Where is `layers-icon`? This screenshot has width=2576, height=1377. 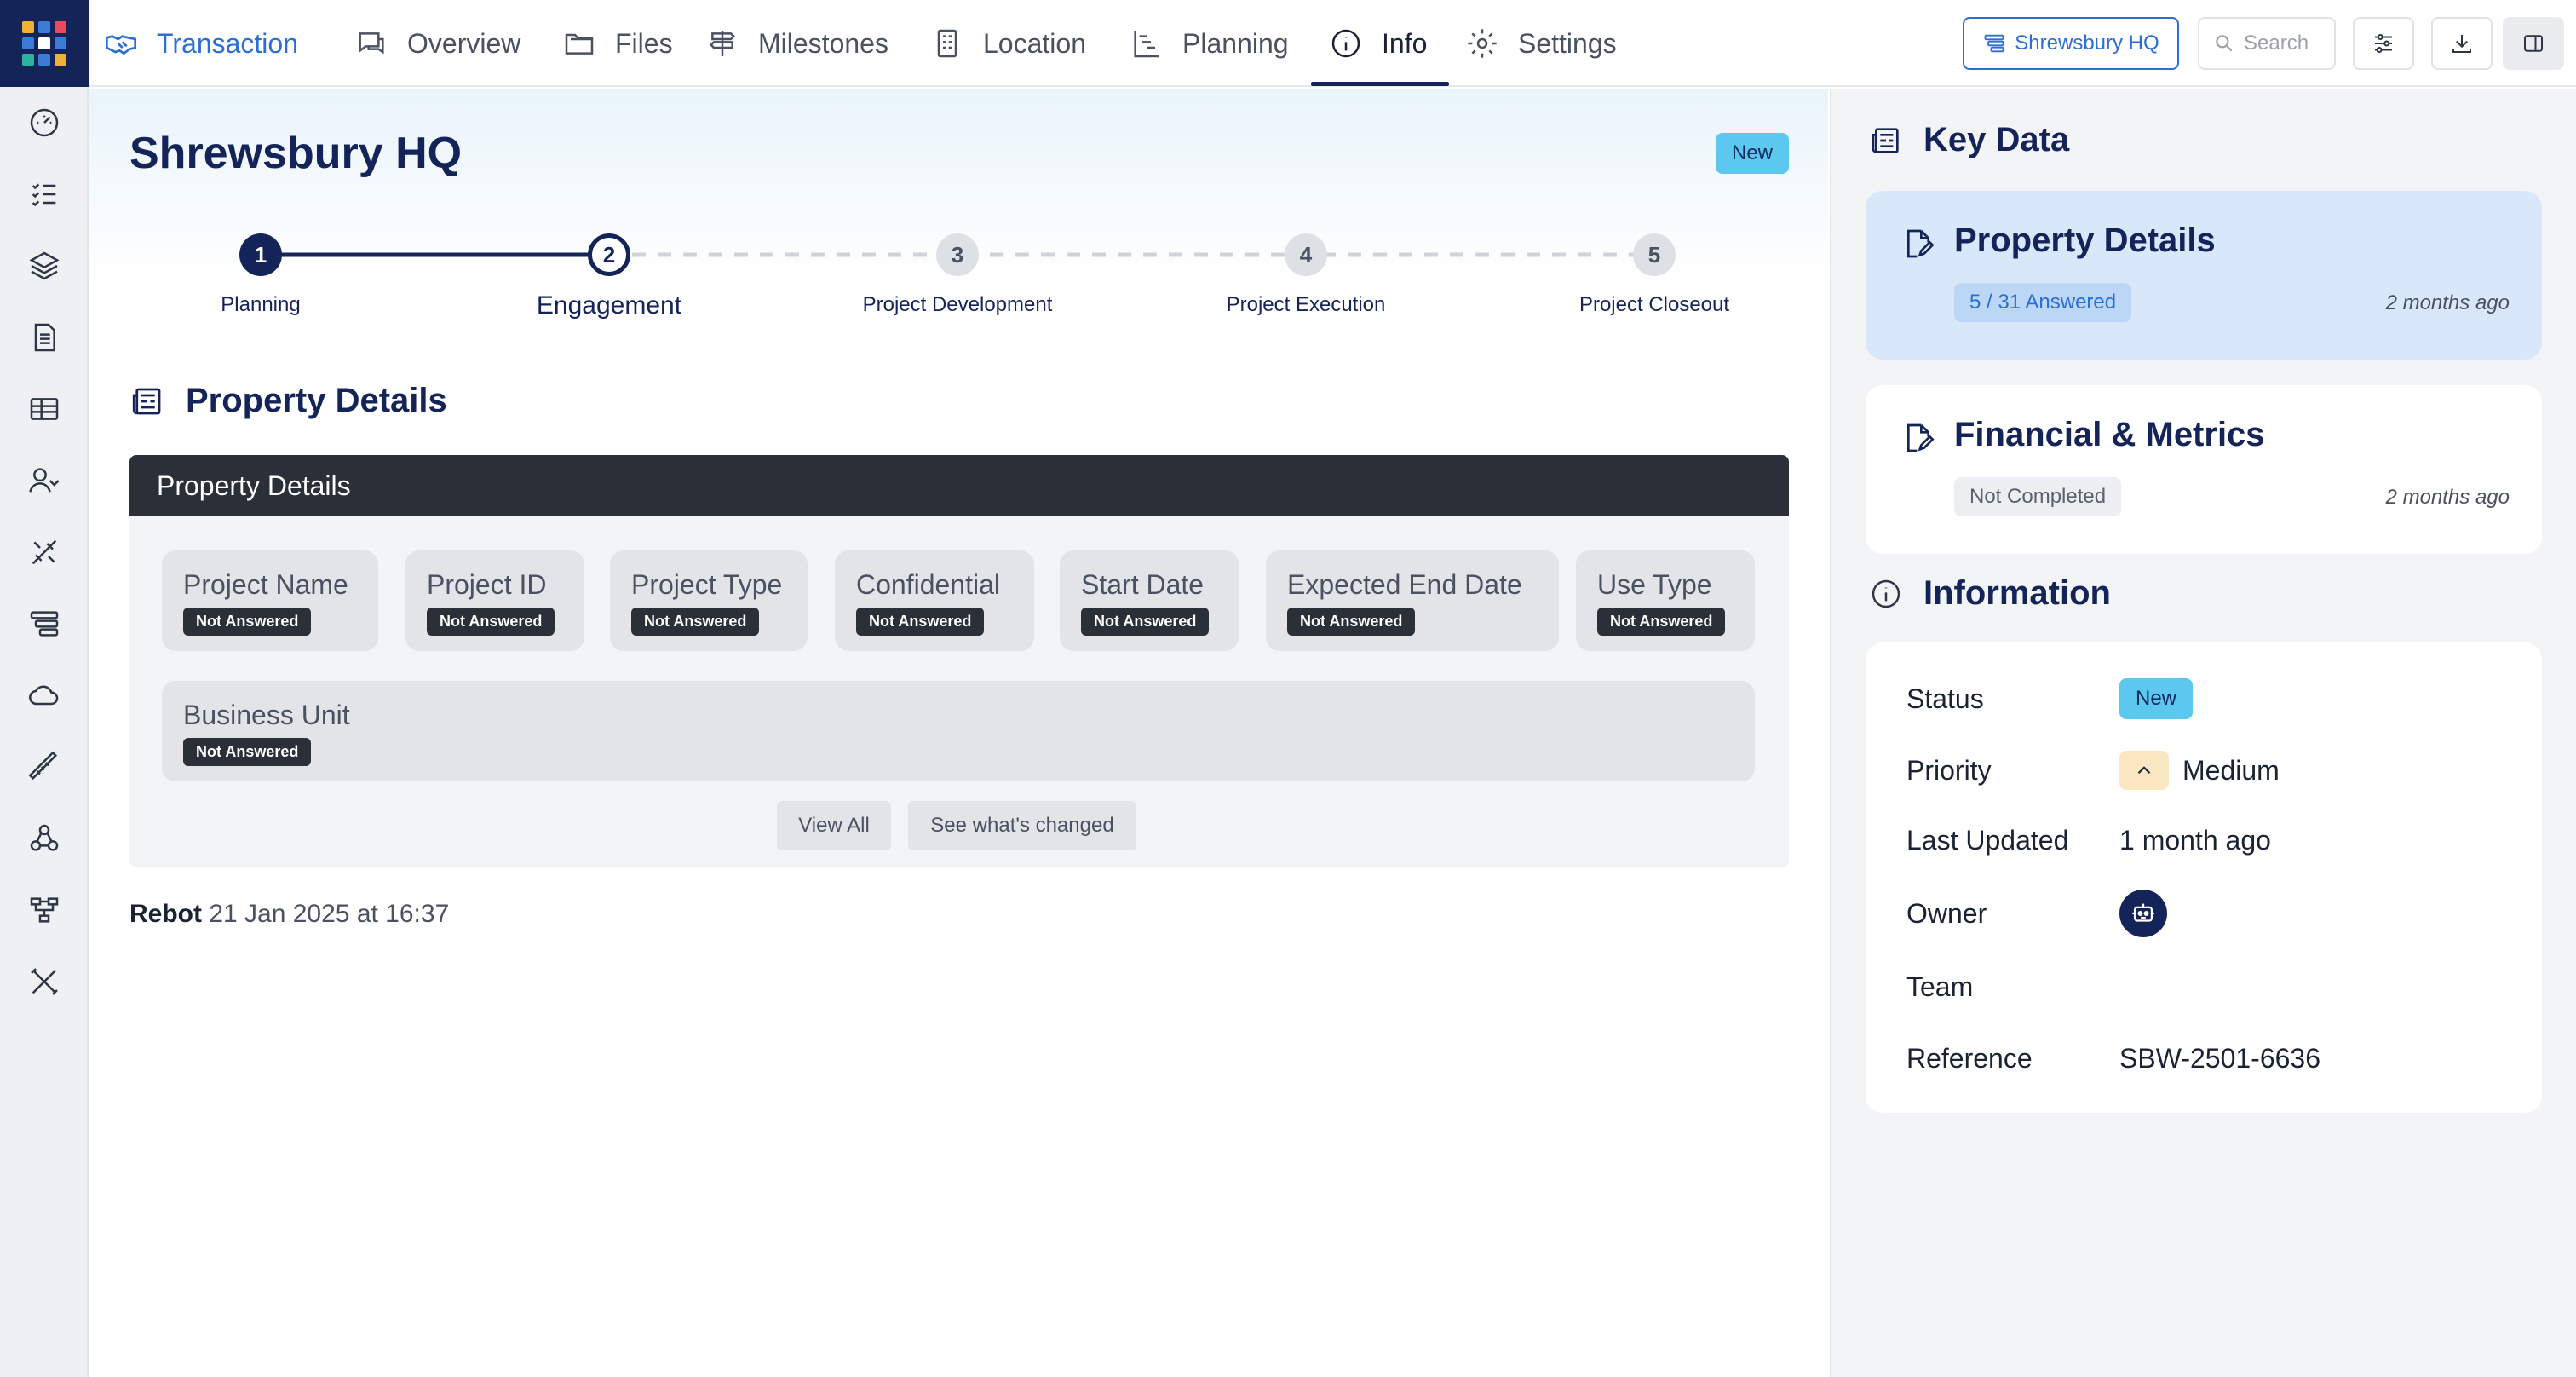 layers-icon is located at coordinates (45, 266).